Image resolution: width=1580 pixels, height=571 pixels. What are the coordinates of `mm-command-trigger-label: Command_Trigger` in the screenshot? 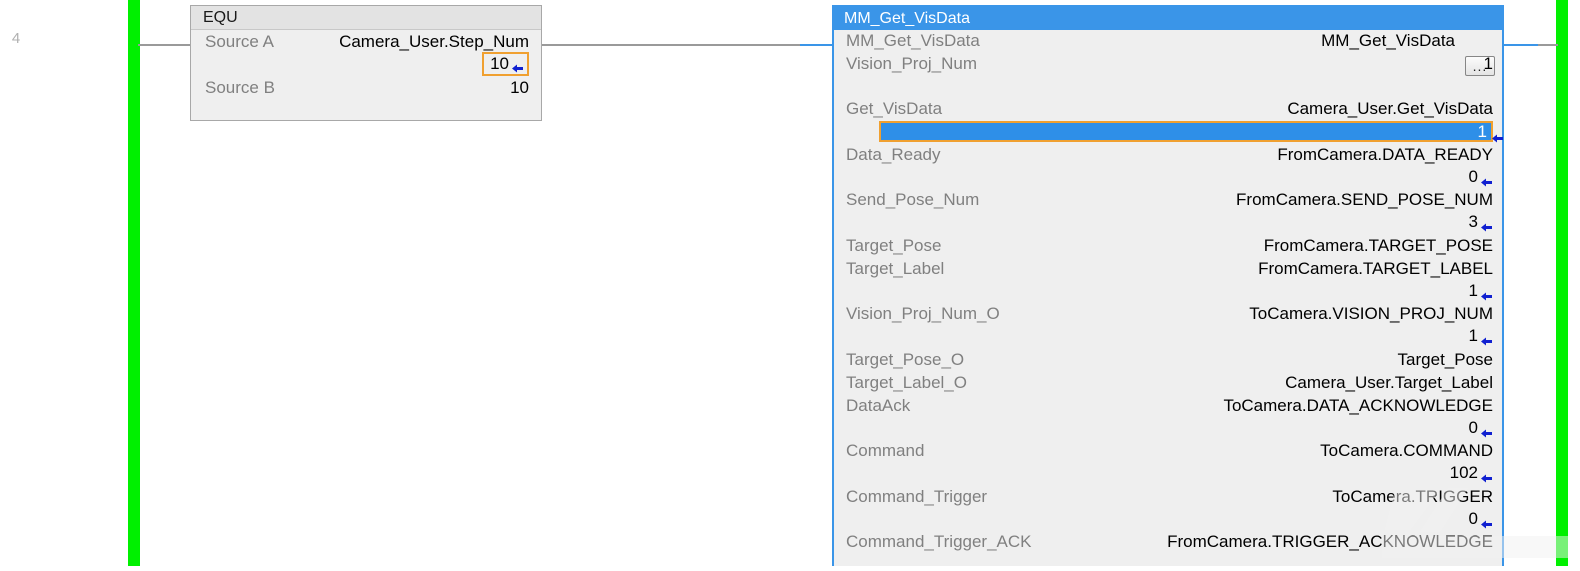 It's located at (917, 496).